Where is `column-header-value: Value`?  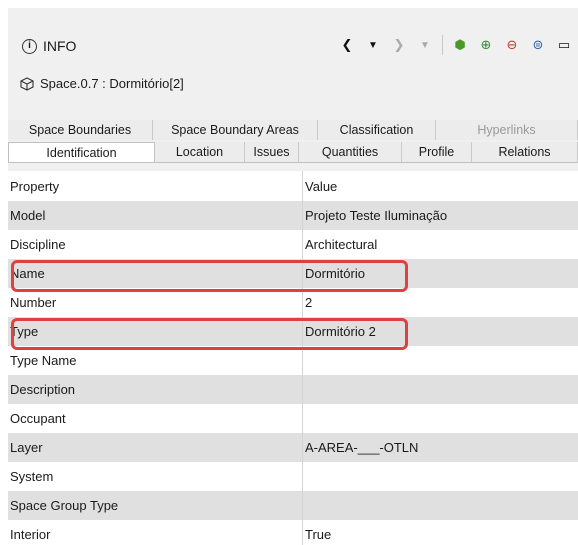
column-header-value: Value is located at coordinates (440, 186).